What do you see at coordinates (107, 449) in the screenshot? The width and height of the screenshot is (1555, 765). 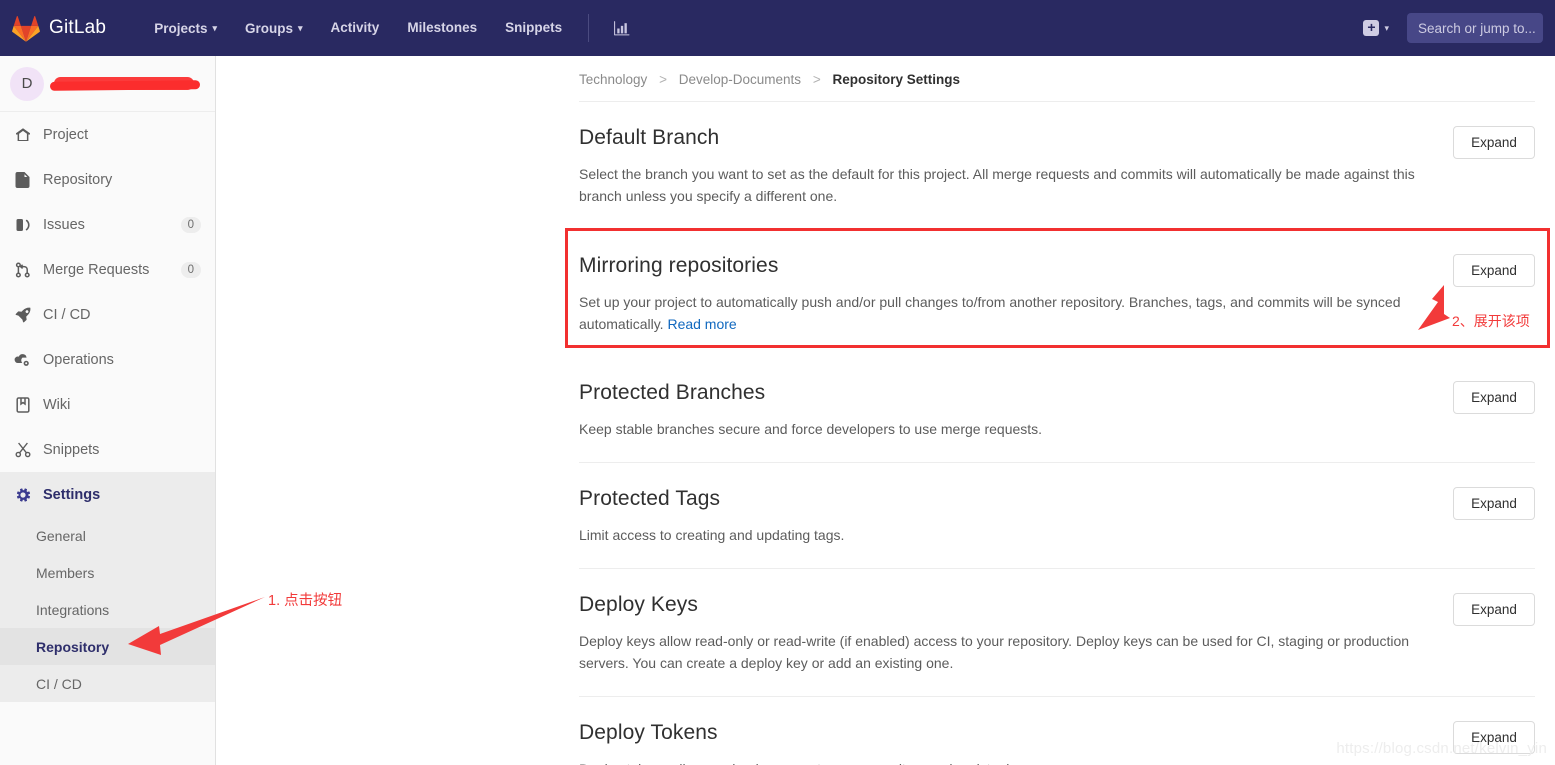 I see `sidebar-item-snippets: Snippets` at bounding box center [107, 449].